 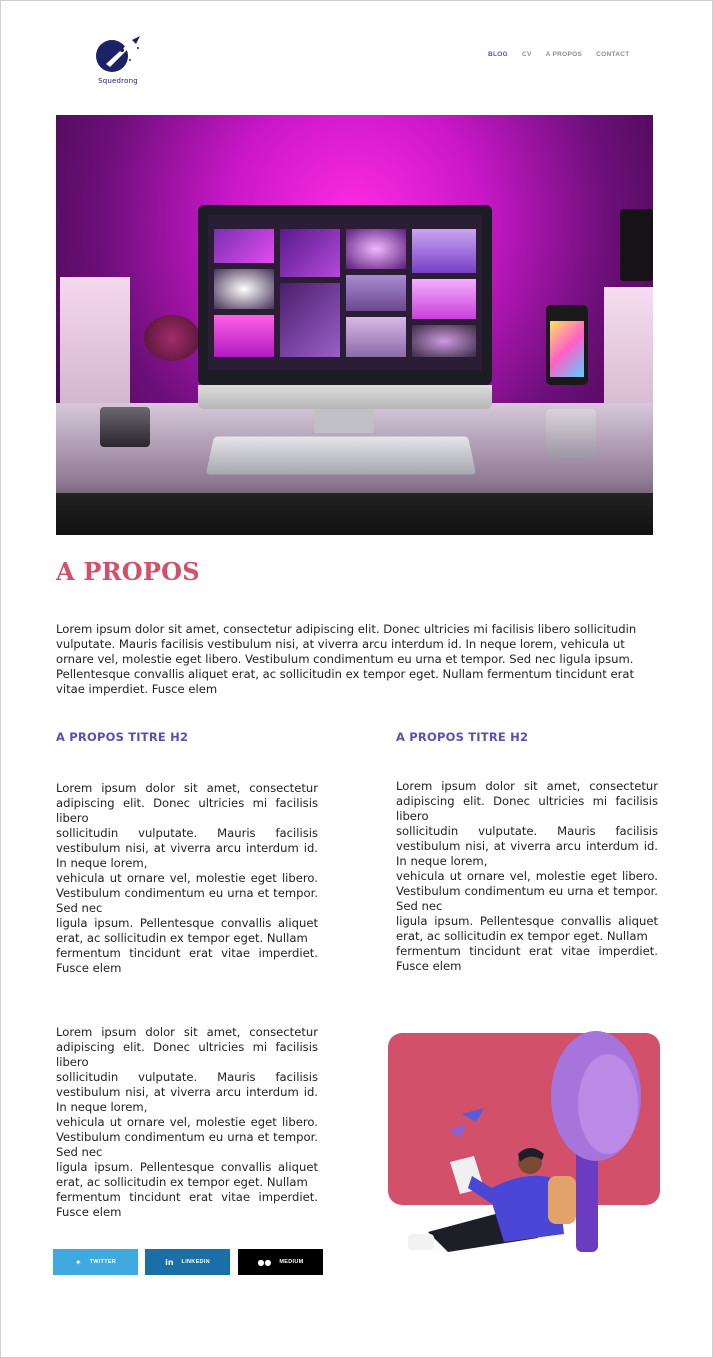 I want to click on nav-item-contact: CONTACT, so click(x=612, y=54).